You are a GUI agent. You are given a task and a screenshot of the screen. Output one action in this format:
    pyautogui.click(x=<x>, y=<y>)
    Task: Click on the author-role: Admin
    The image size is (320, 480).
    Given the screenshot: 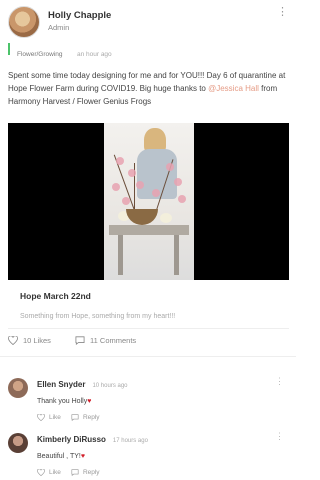 What is the action you would take?
    pyautogui.click(x=59, y=27)
    